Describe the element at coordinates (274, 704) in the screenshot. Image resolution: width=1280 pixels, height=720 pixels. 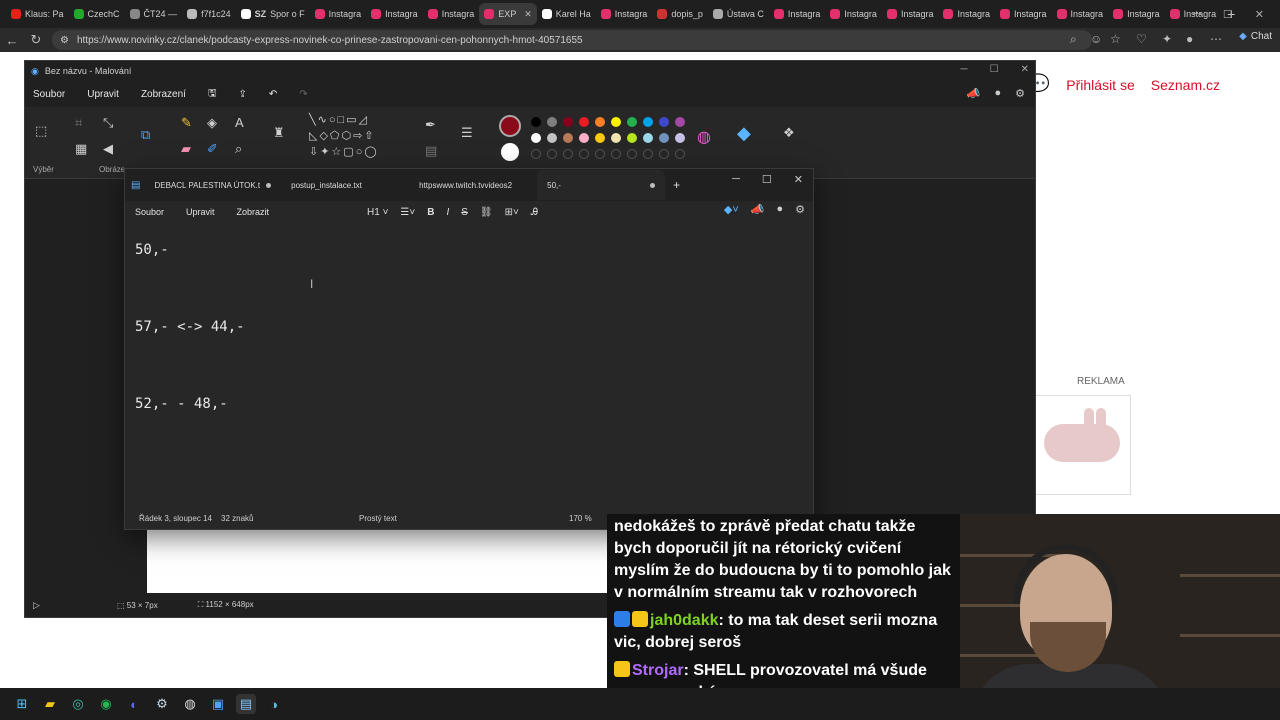
I see `browser-icon: ◑` at that location.